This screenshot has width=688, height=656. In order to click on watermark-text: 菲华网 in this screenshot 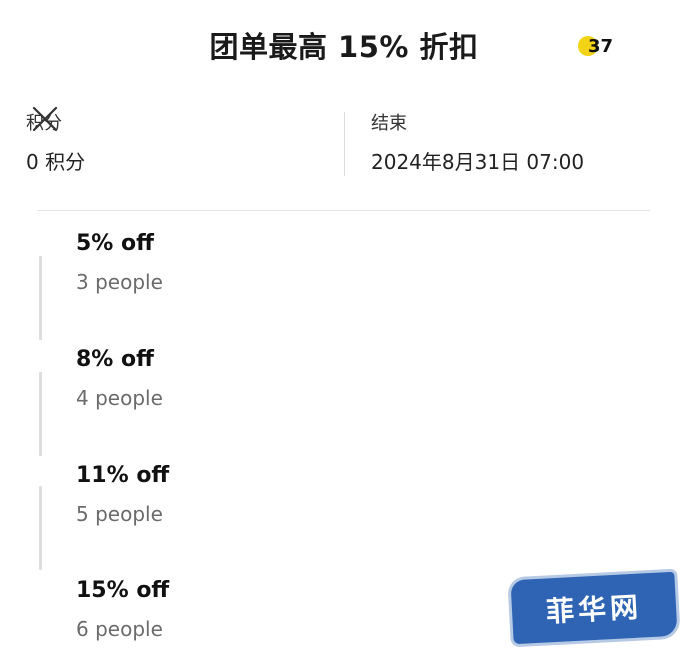, I will do `click(594, 609)`.